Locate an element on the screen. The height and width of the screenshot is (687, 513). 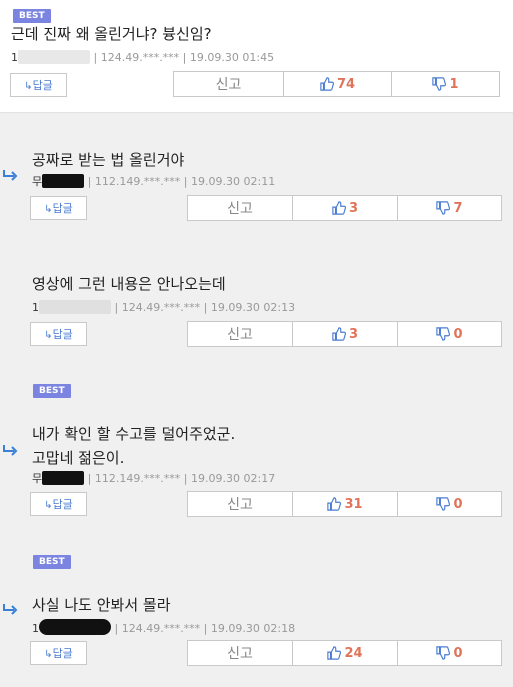
upvote-count: 24 is located at coordinates (353, 653).